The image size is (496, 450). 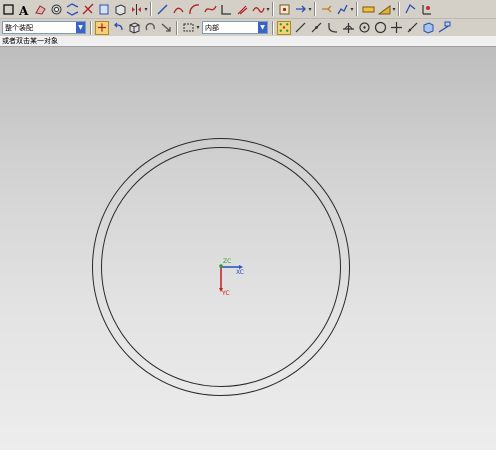 What do you see at coordinates (212, 27) in the screenshot?
I see `selection-scope-value: 内部` at bounding box center [212, 27].